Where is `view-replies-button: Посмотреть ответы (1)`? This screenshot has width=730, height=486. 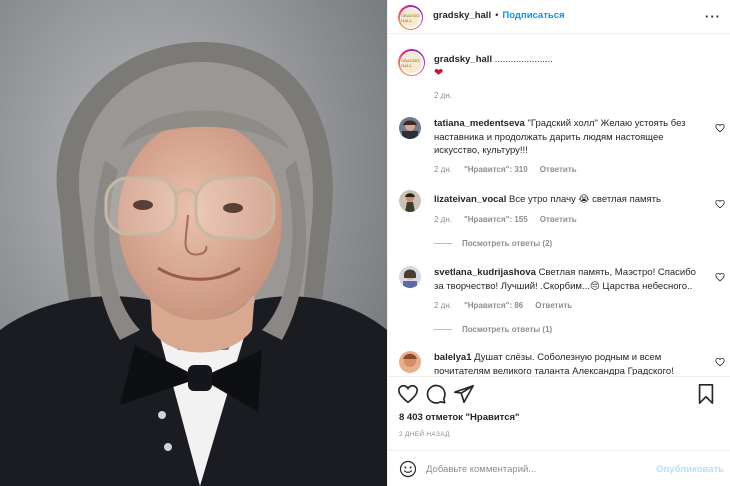 view-replies-button: Посмотреть ответы (1) is located at coordinates (493, 329).